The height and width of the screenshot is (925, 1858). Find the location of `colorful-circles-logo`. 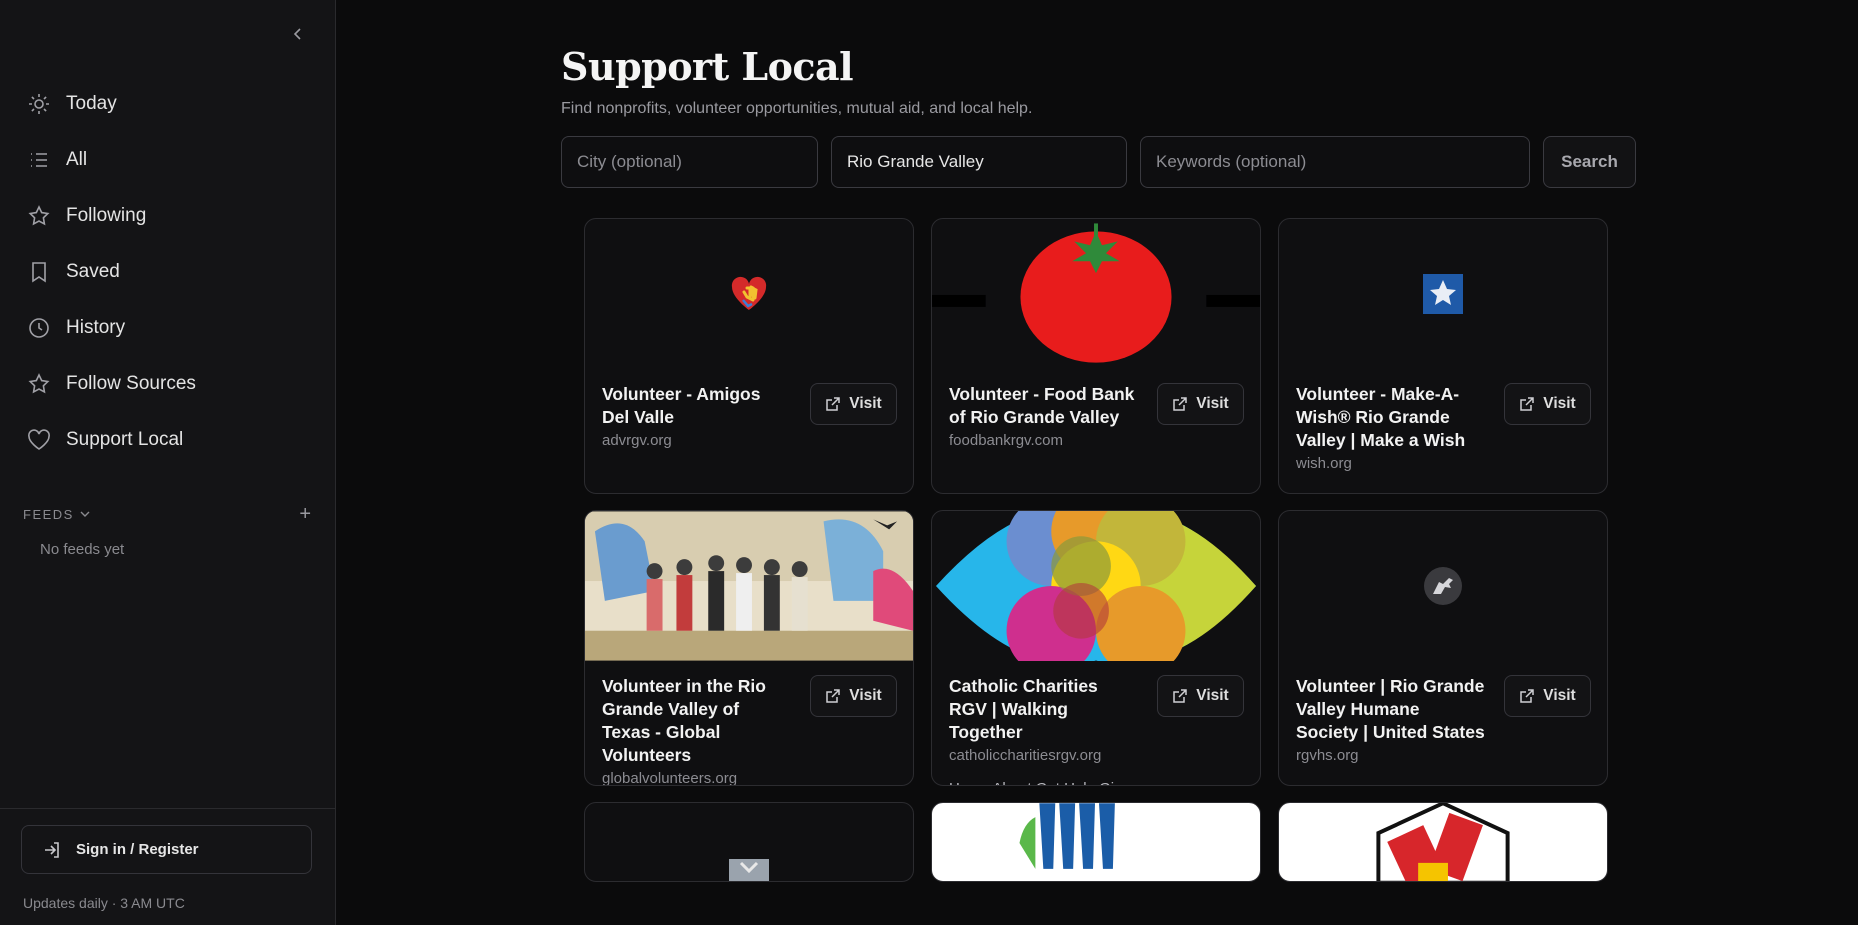

colorful-circles-logo is located at coordinates (1096, 586).